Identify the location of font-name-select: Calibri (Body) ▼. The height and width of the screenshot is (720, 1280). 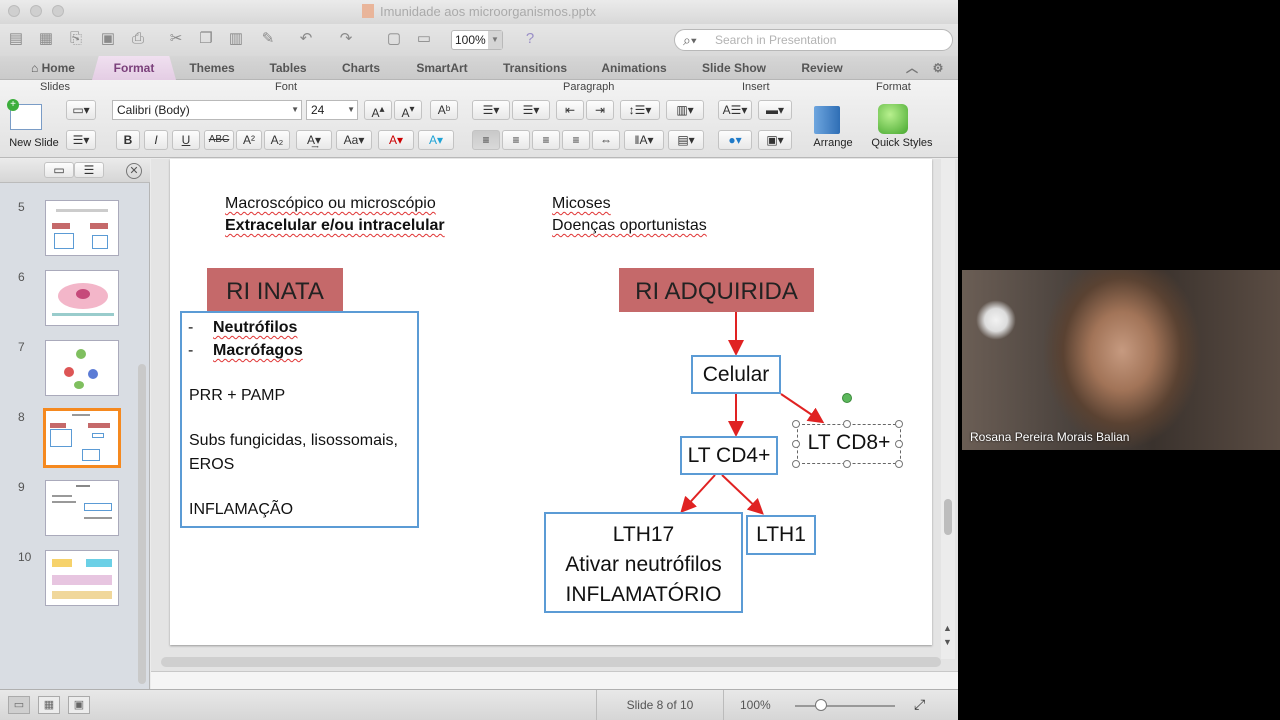
(207, 110).